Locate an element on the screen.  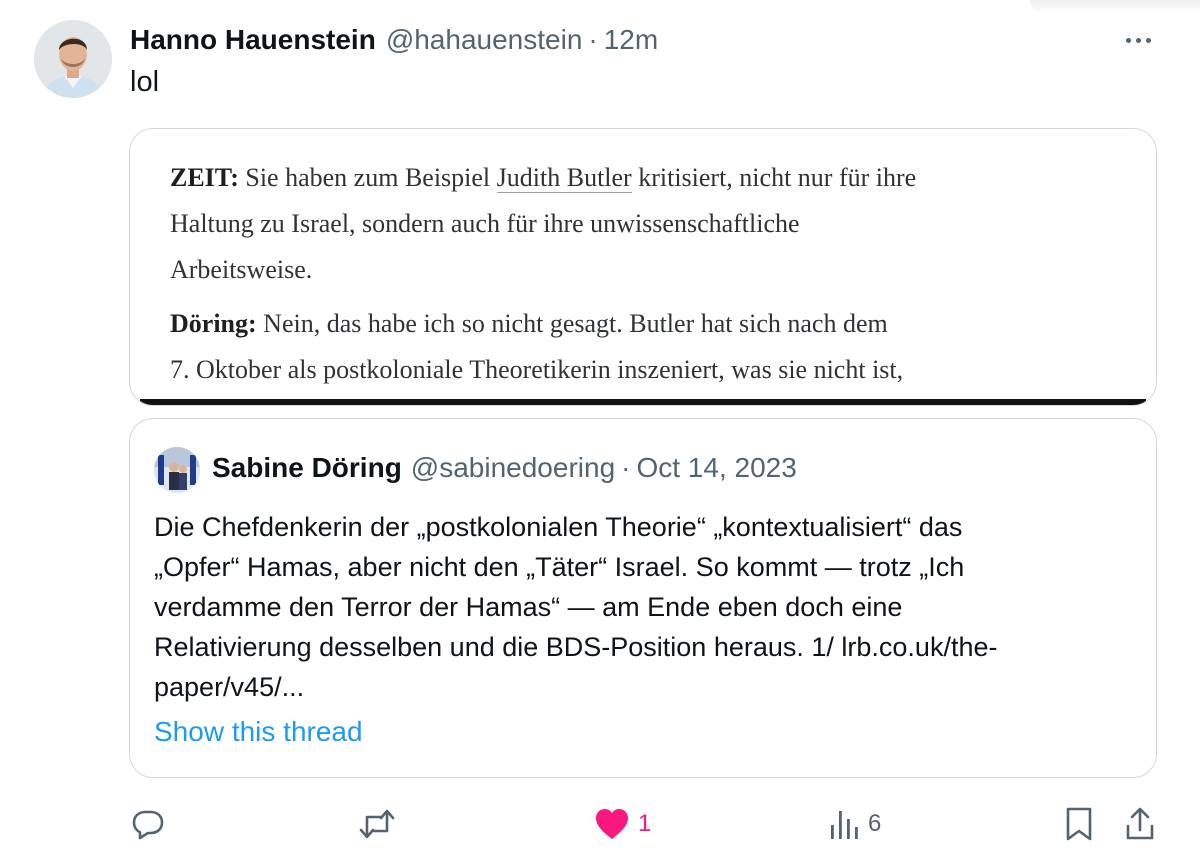
speaker-doering: Döring: is located at coordinates (213, 323).